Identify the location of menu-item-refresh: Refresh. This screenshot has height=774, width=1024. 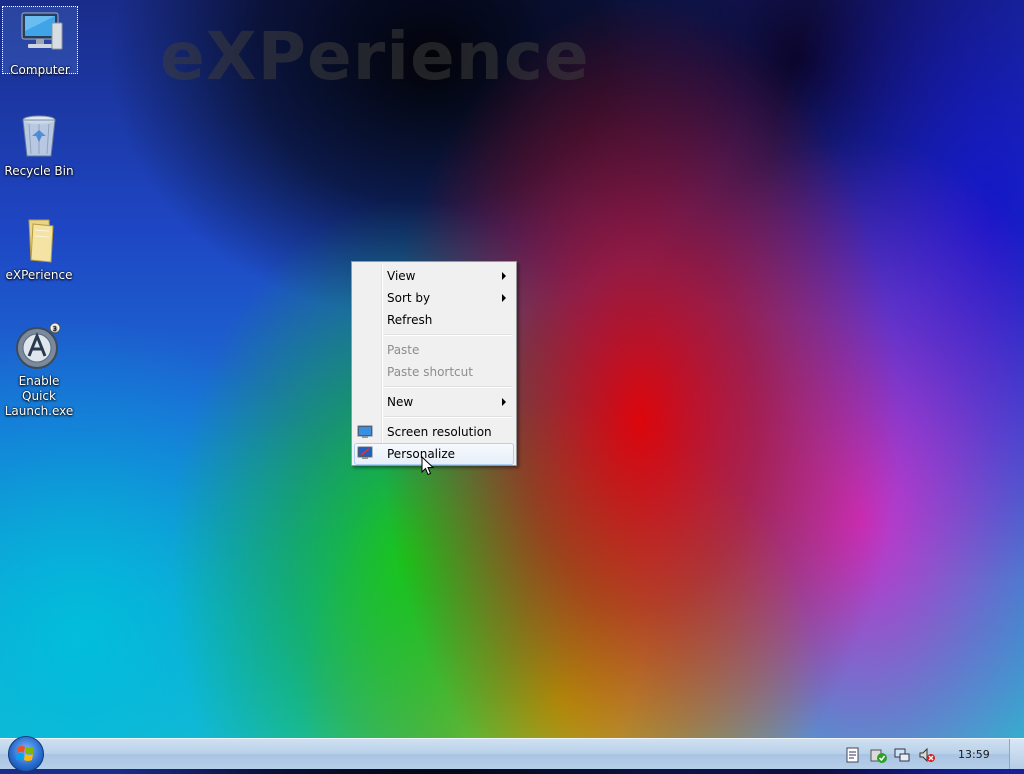
(434, 320).